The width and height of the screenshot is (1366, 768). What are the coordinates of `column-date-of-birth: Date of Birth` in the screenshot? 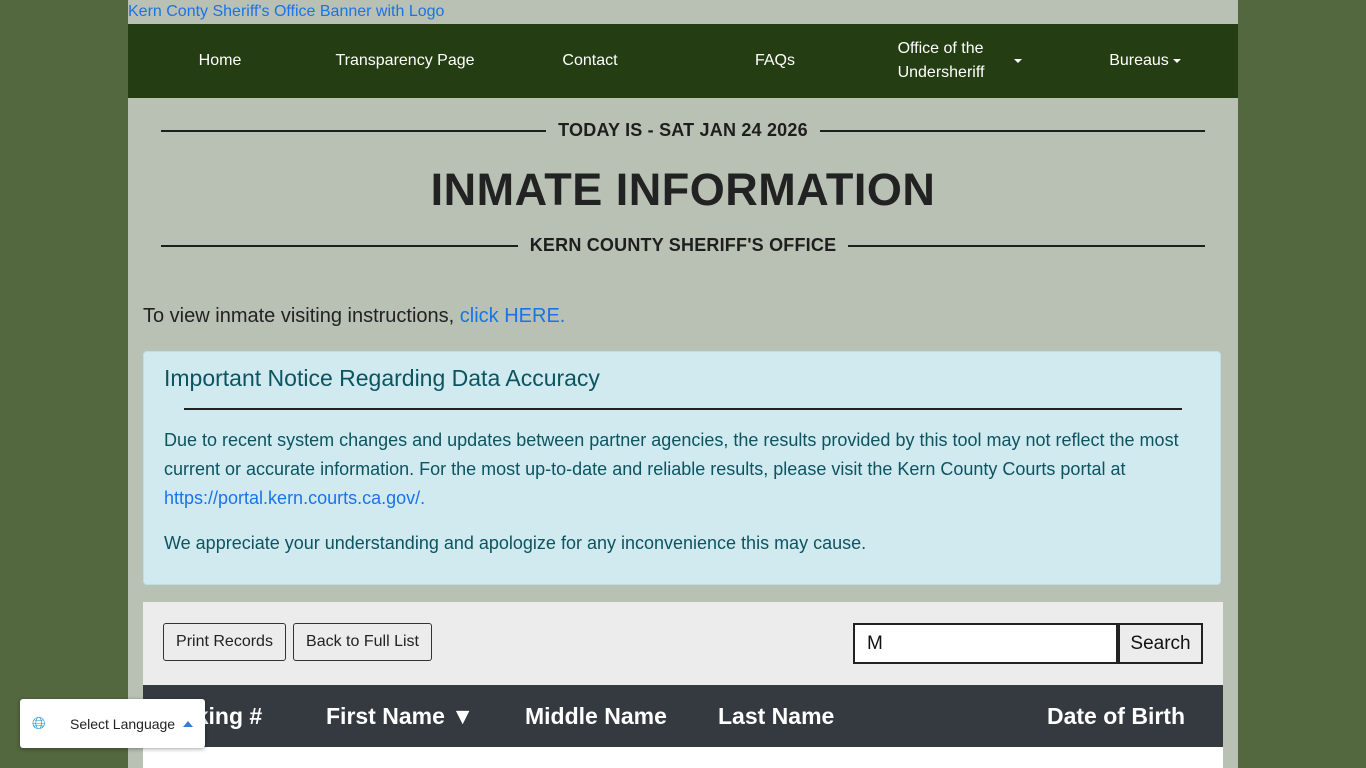 It's located at (1116, 716).